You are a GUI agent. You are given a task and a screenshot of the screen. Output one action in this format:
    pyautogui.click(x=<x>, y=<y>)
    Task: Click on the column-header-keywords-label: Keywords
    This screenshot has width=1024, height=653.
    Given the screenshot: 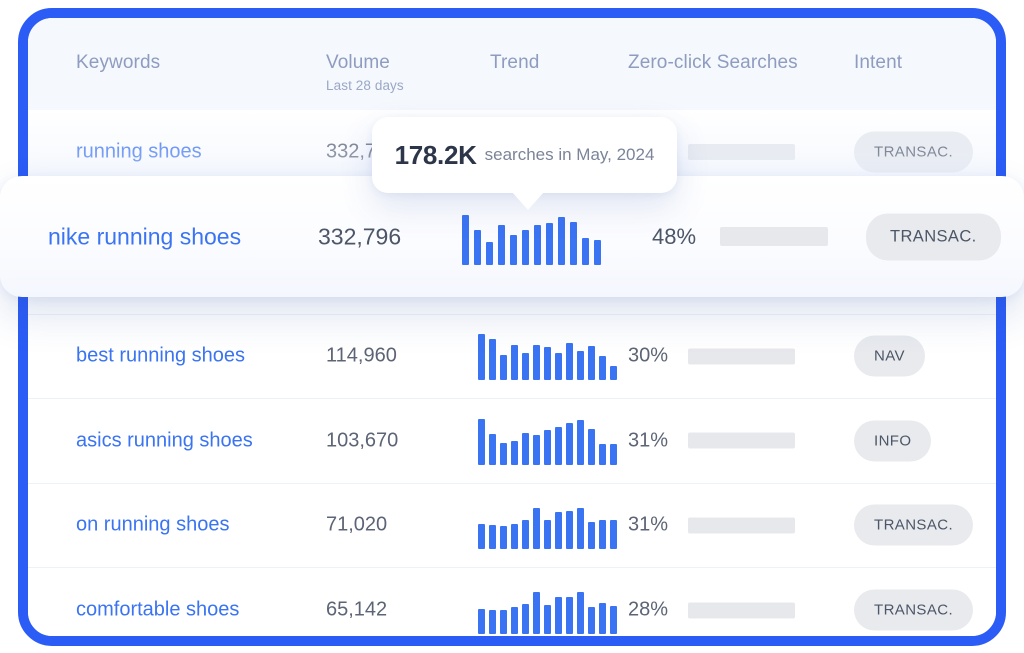 What is the action you would take?
    pyautogui.click(x=118, y=62)
    